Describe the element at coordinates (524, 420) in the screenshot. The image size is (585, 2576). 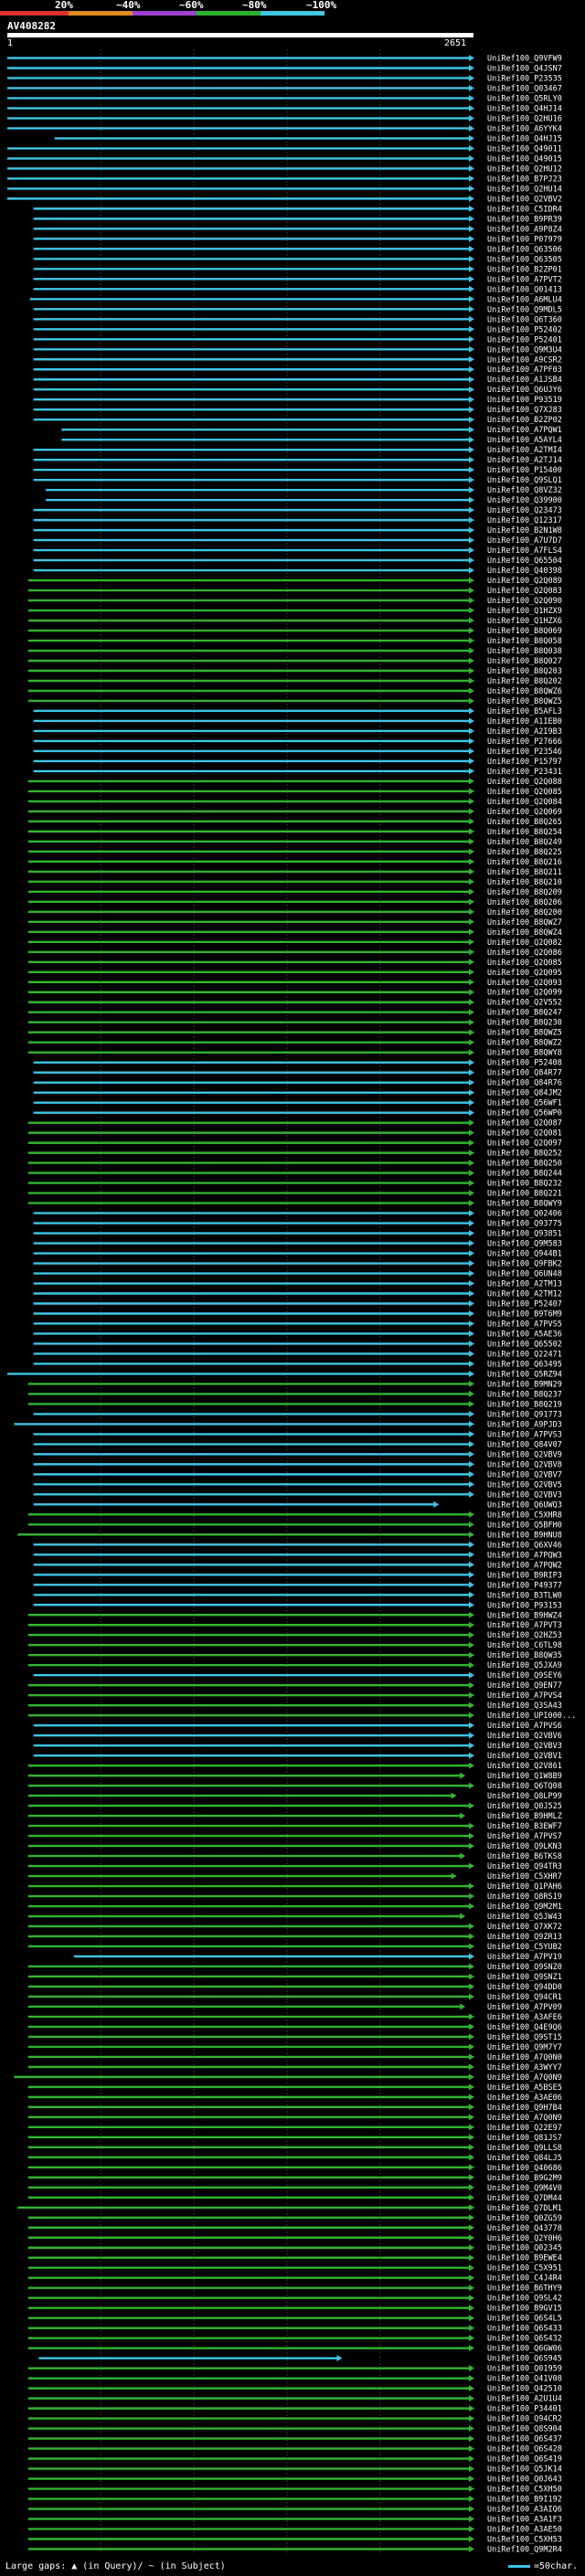
I see `hit-label: UniRef100_B2ZP02` at that location.